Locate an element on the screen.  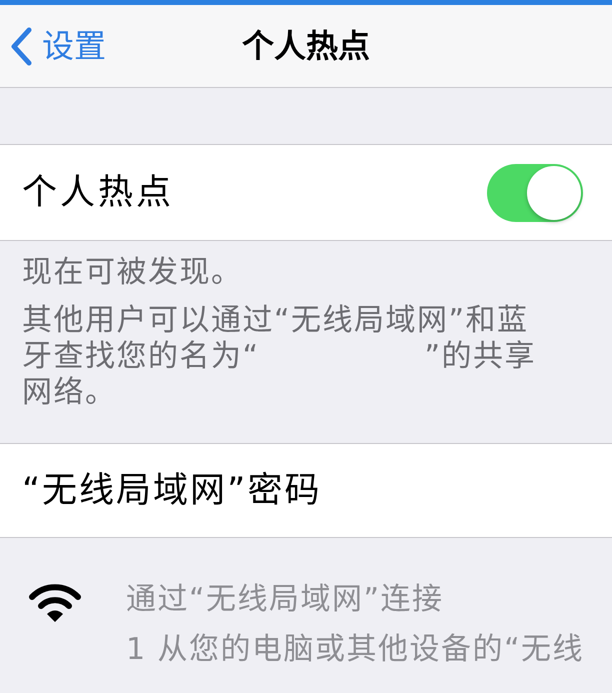
status-text: 现在可被发现。 is located at coordinates (133, 273).